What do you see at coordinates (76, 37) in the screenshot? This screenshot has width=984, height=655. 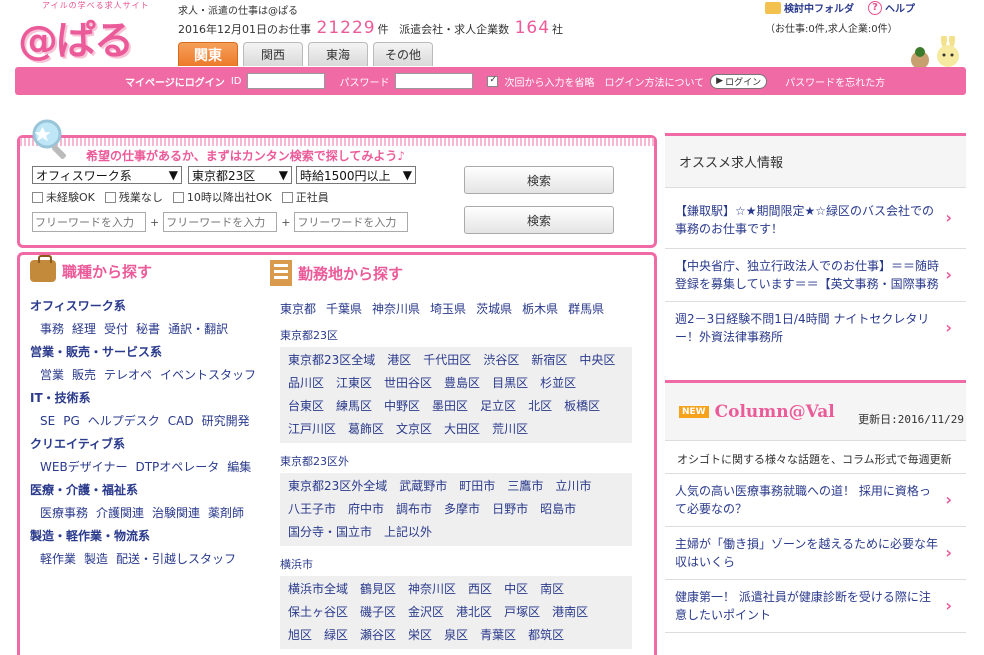 I see `site-logo: @ぱる` at bounding box center [76, 37].